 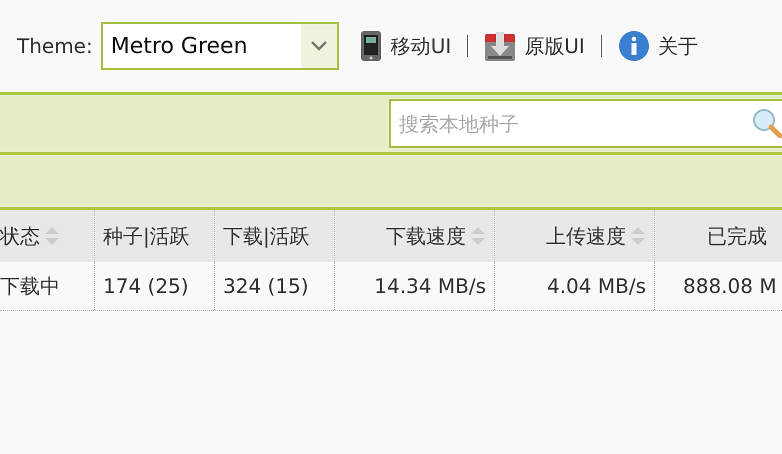 I want to click on table-cell: 4.04 MB/s, so click(x=575, y=286).